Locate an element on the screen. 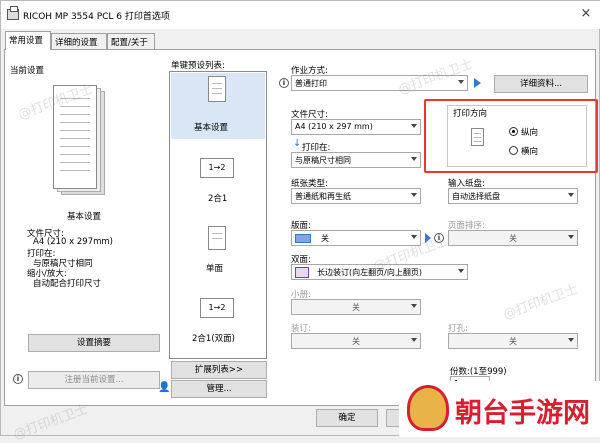 The width and height of the screenshot is (600, 443). booklet-select: 关 is located at coordinates (356, 307).